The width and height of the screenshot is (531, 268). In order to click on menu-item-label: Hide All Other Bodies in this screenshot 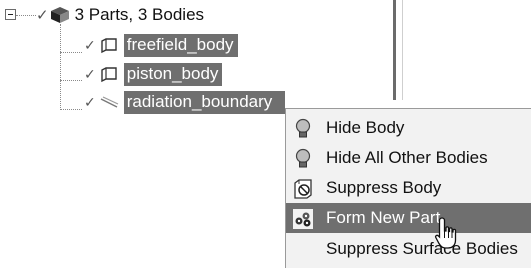, I will do `click(407, 157)`.